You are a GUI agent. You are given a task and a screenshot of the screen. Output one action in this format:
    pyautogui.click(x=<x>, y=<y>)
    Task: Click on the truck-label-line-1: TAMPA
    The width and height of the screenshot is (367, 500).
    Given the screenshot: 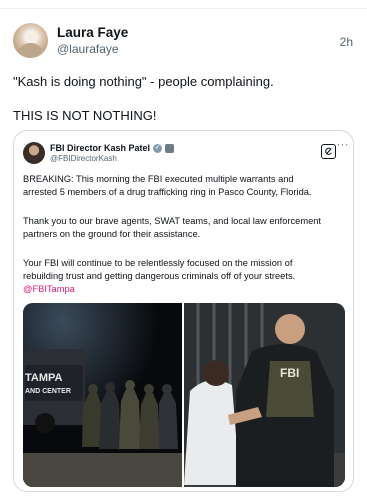 What is the action you would take?
    pyautogui.click(x=44, y=378)
    